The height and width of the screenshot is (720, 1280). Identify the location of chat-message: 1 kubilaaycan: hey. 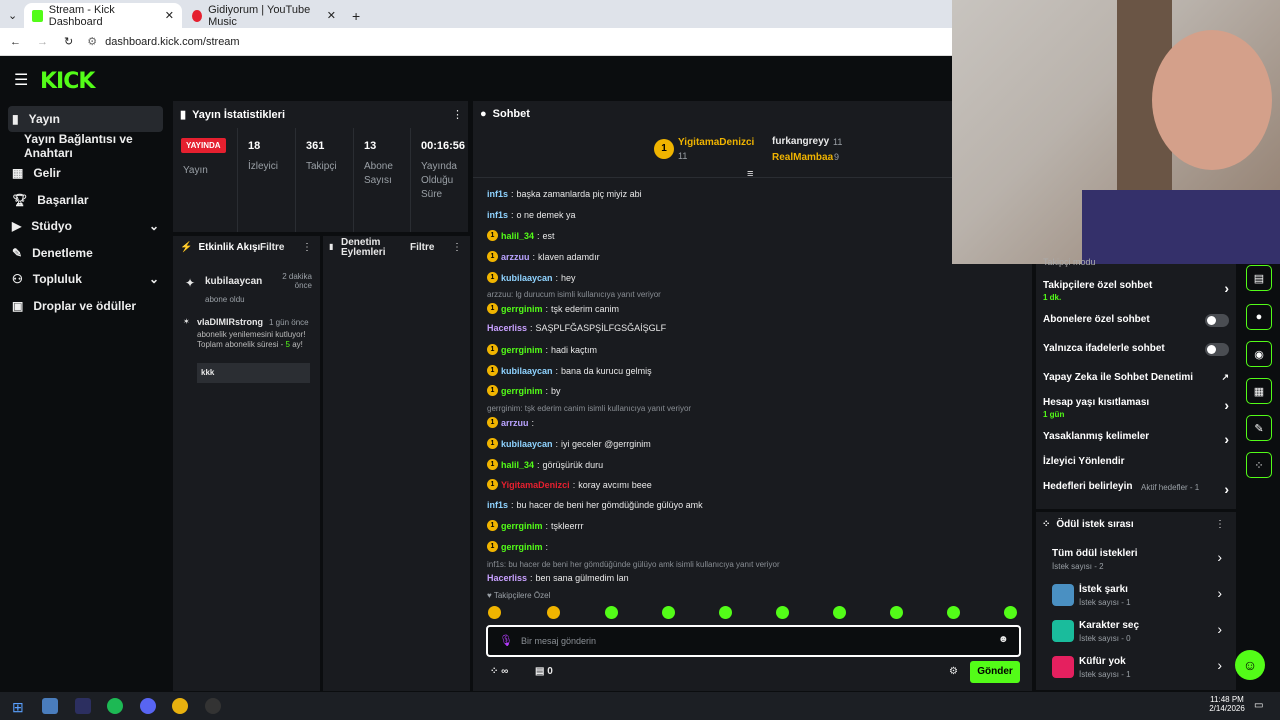
(531, 277).